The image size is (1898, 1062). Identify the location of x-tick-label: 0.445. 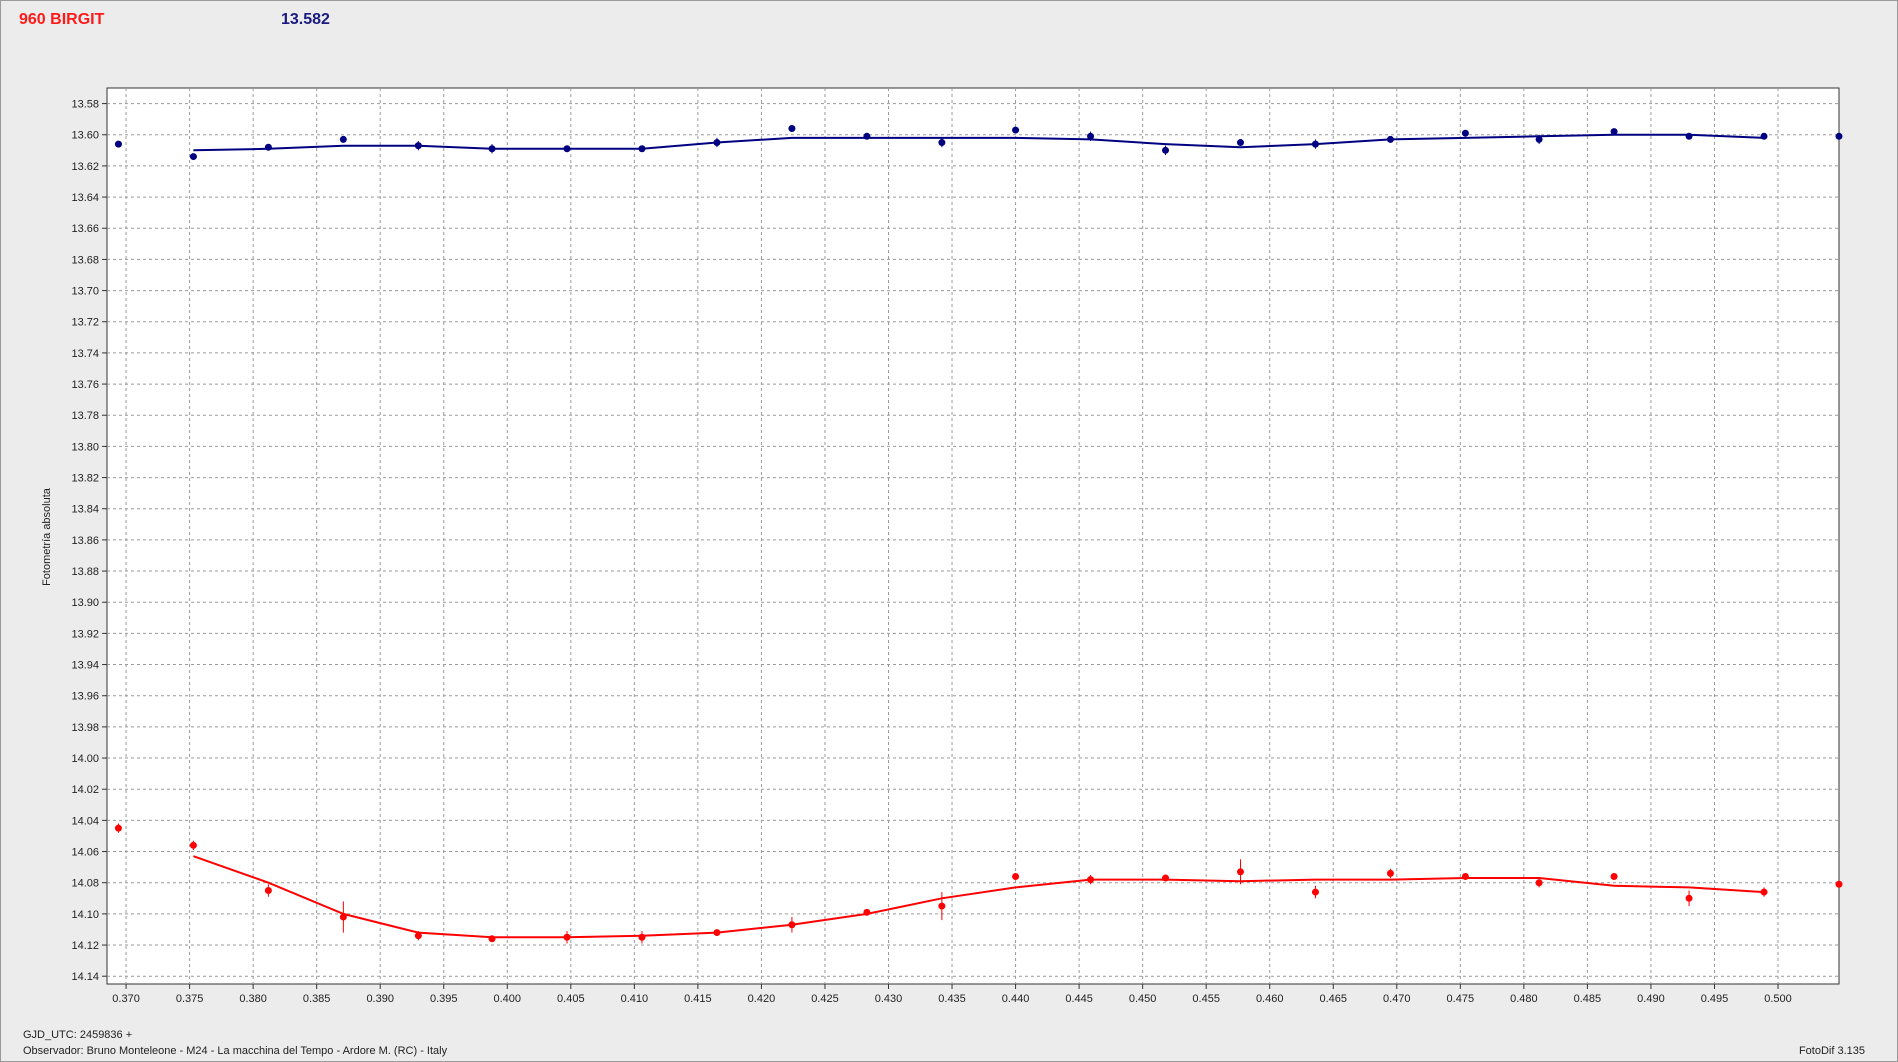
(1079, 999).